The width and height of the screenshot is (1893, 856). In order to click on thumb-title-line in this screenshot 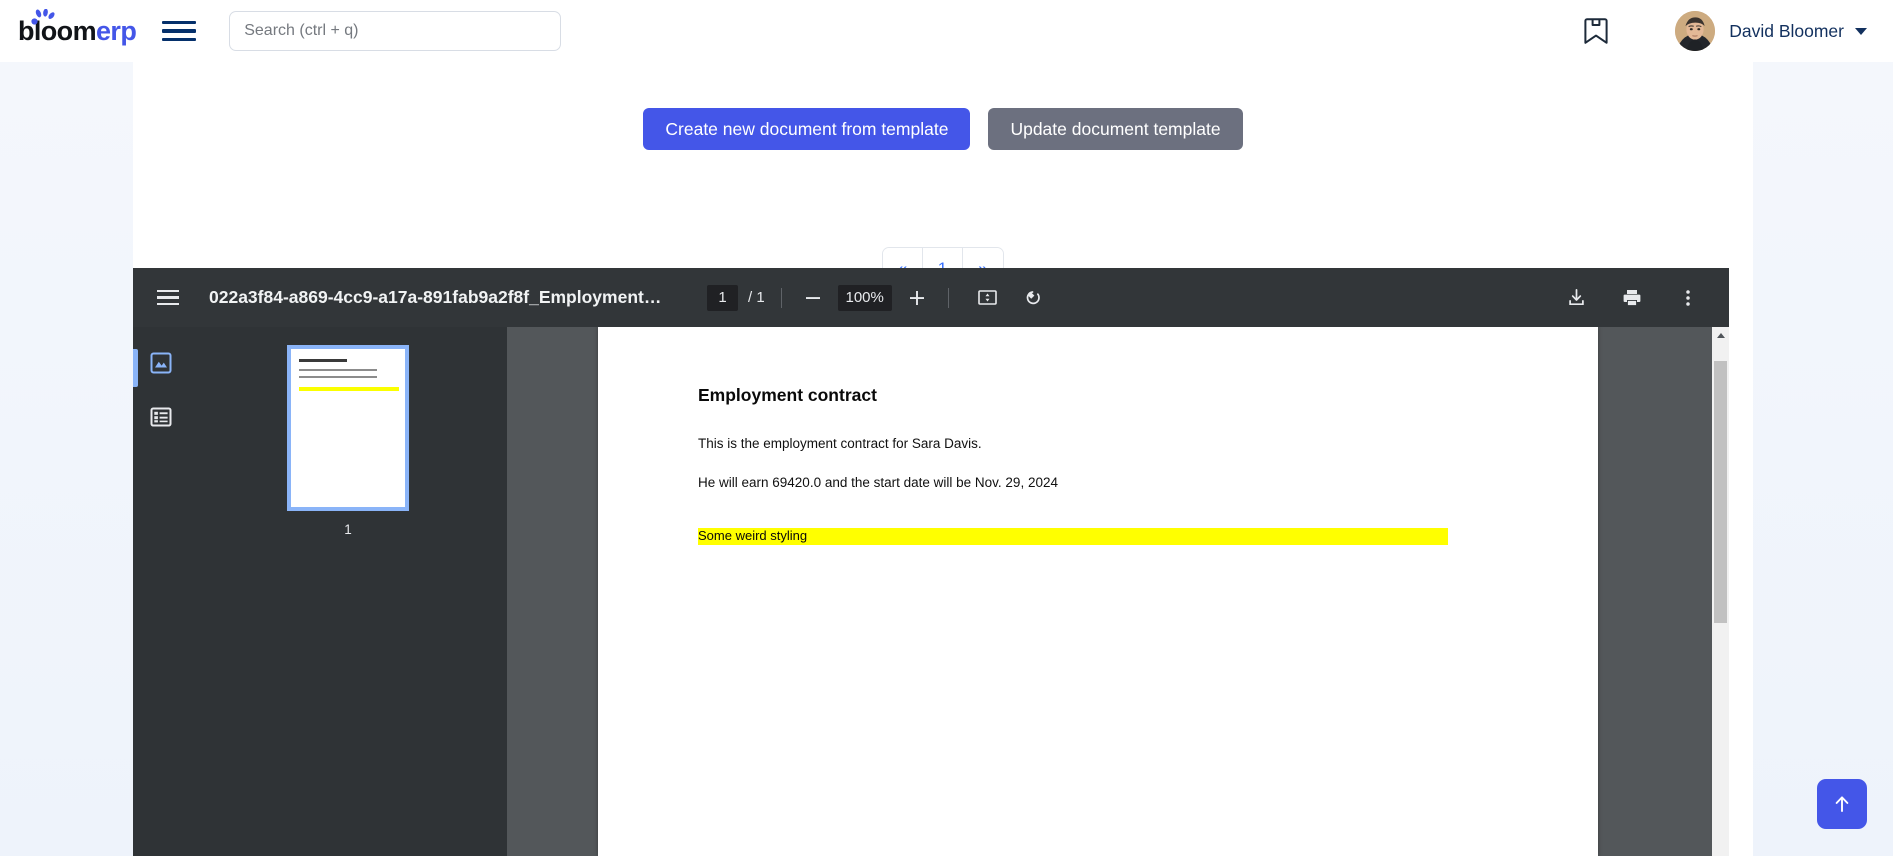, I will do `click(323, 361)`.